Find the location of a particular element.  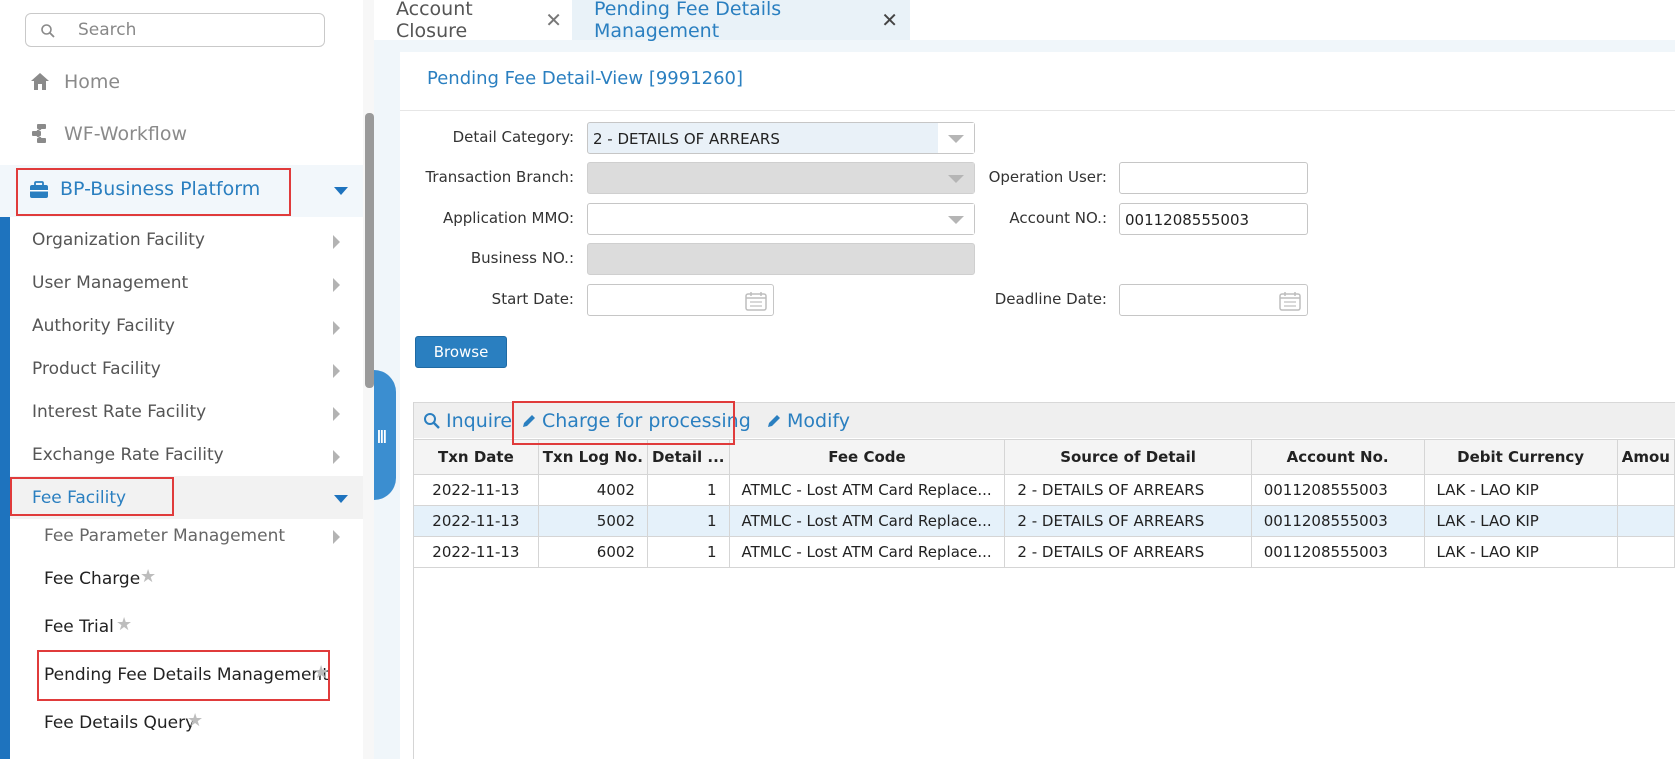

modify-button: Modify is located at coordinates (808, 421).